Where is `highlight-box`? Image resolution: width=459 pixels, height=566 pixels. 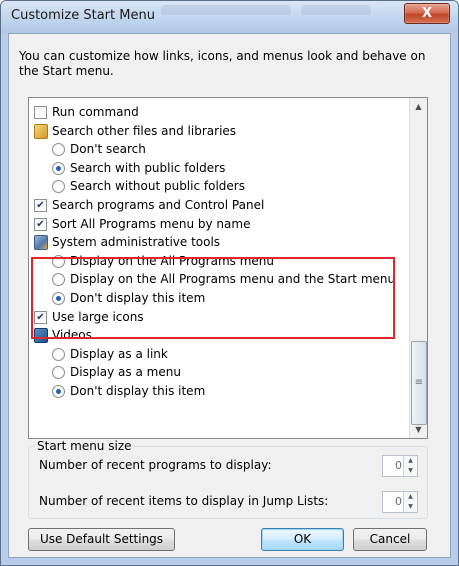
highlight-box is located at coordinates (213, 298).